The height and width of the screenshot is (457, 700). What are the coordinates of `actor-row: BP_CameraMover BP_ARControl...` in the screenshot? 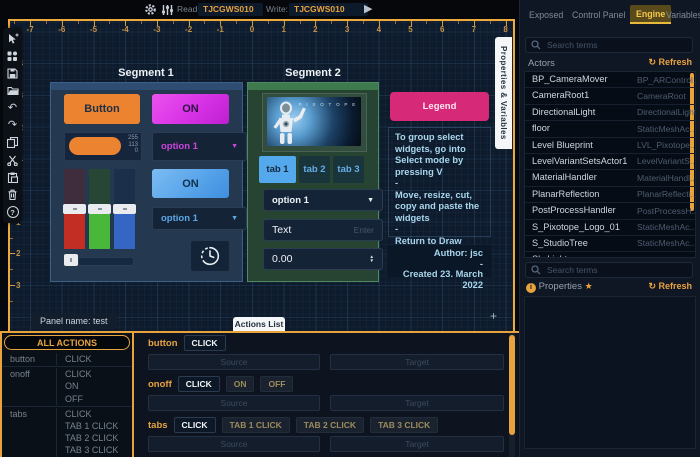 It's located at (610, 80).